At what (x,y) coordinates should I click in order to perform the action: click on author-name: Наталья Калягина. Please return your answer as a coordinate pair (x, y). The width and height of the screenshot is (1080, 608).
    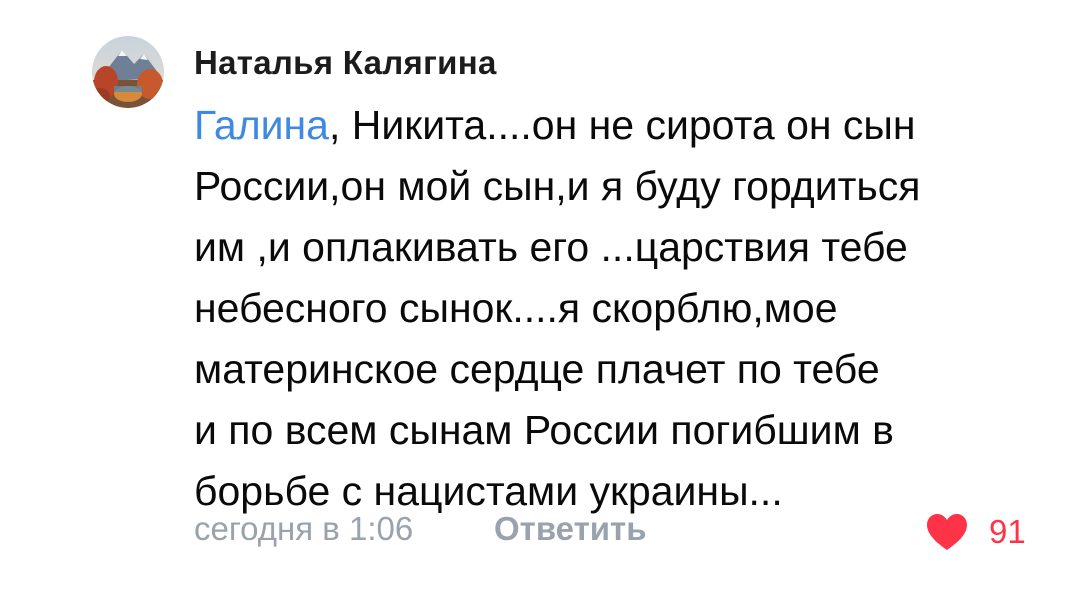
    Looking at the image, I should click on (345, 63).